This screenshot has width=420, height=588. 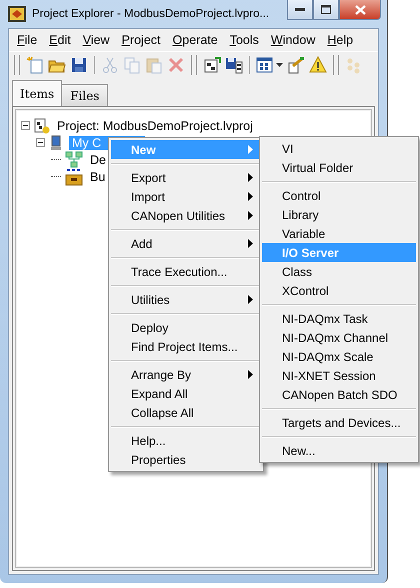 What do you see at coordinates (141, 40) in the screenshot?
I see `menu-item: Project` at bounding box center [141, 40].